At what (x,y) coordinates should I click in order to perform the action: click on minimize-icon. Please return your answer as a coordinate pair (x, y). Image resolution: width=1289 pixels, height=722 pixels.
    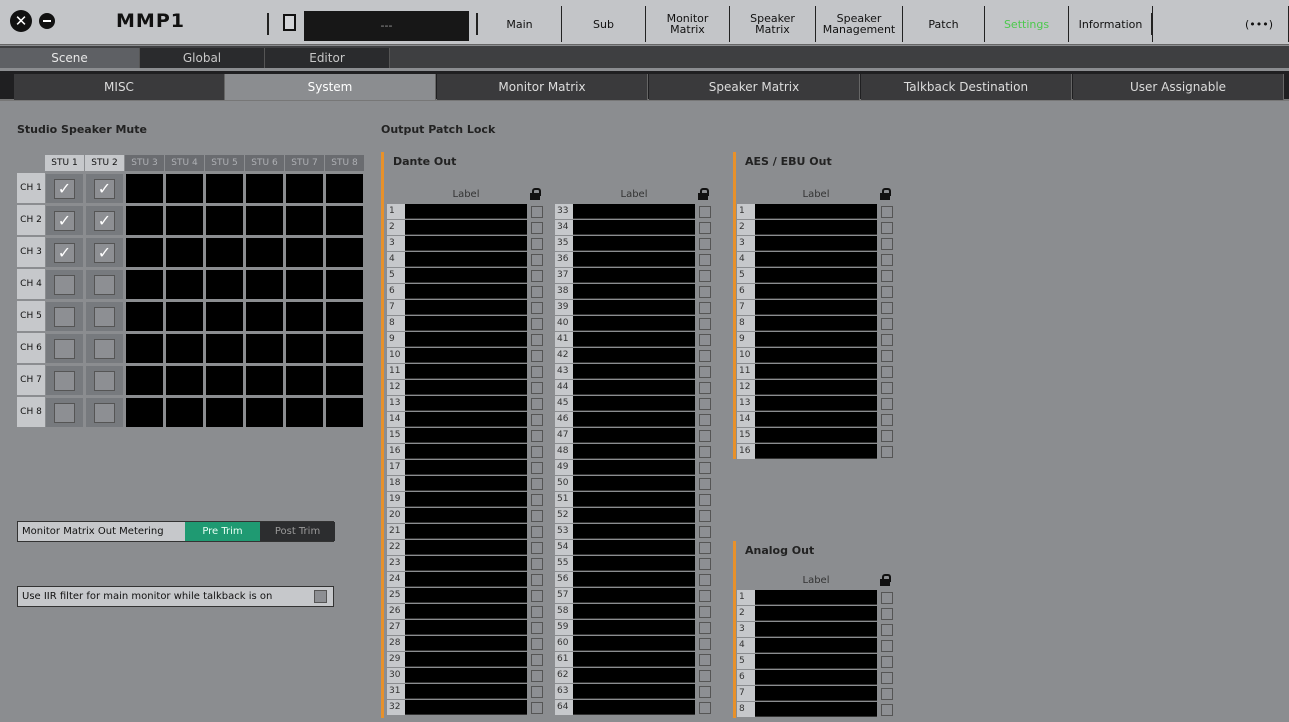
    Looking at the image, I should click on (47, 21).